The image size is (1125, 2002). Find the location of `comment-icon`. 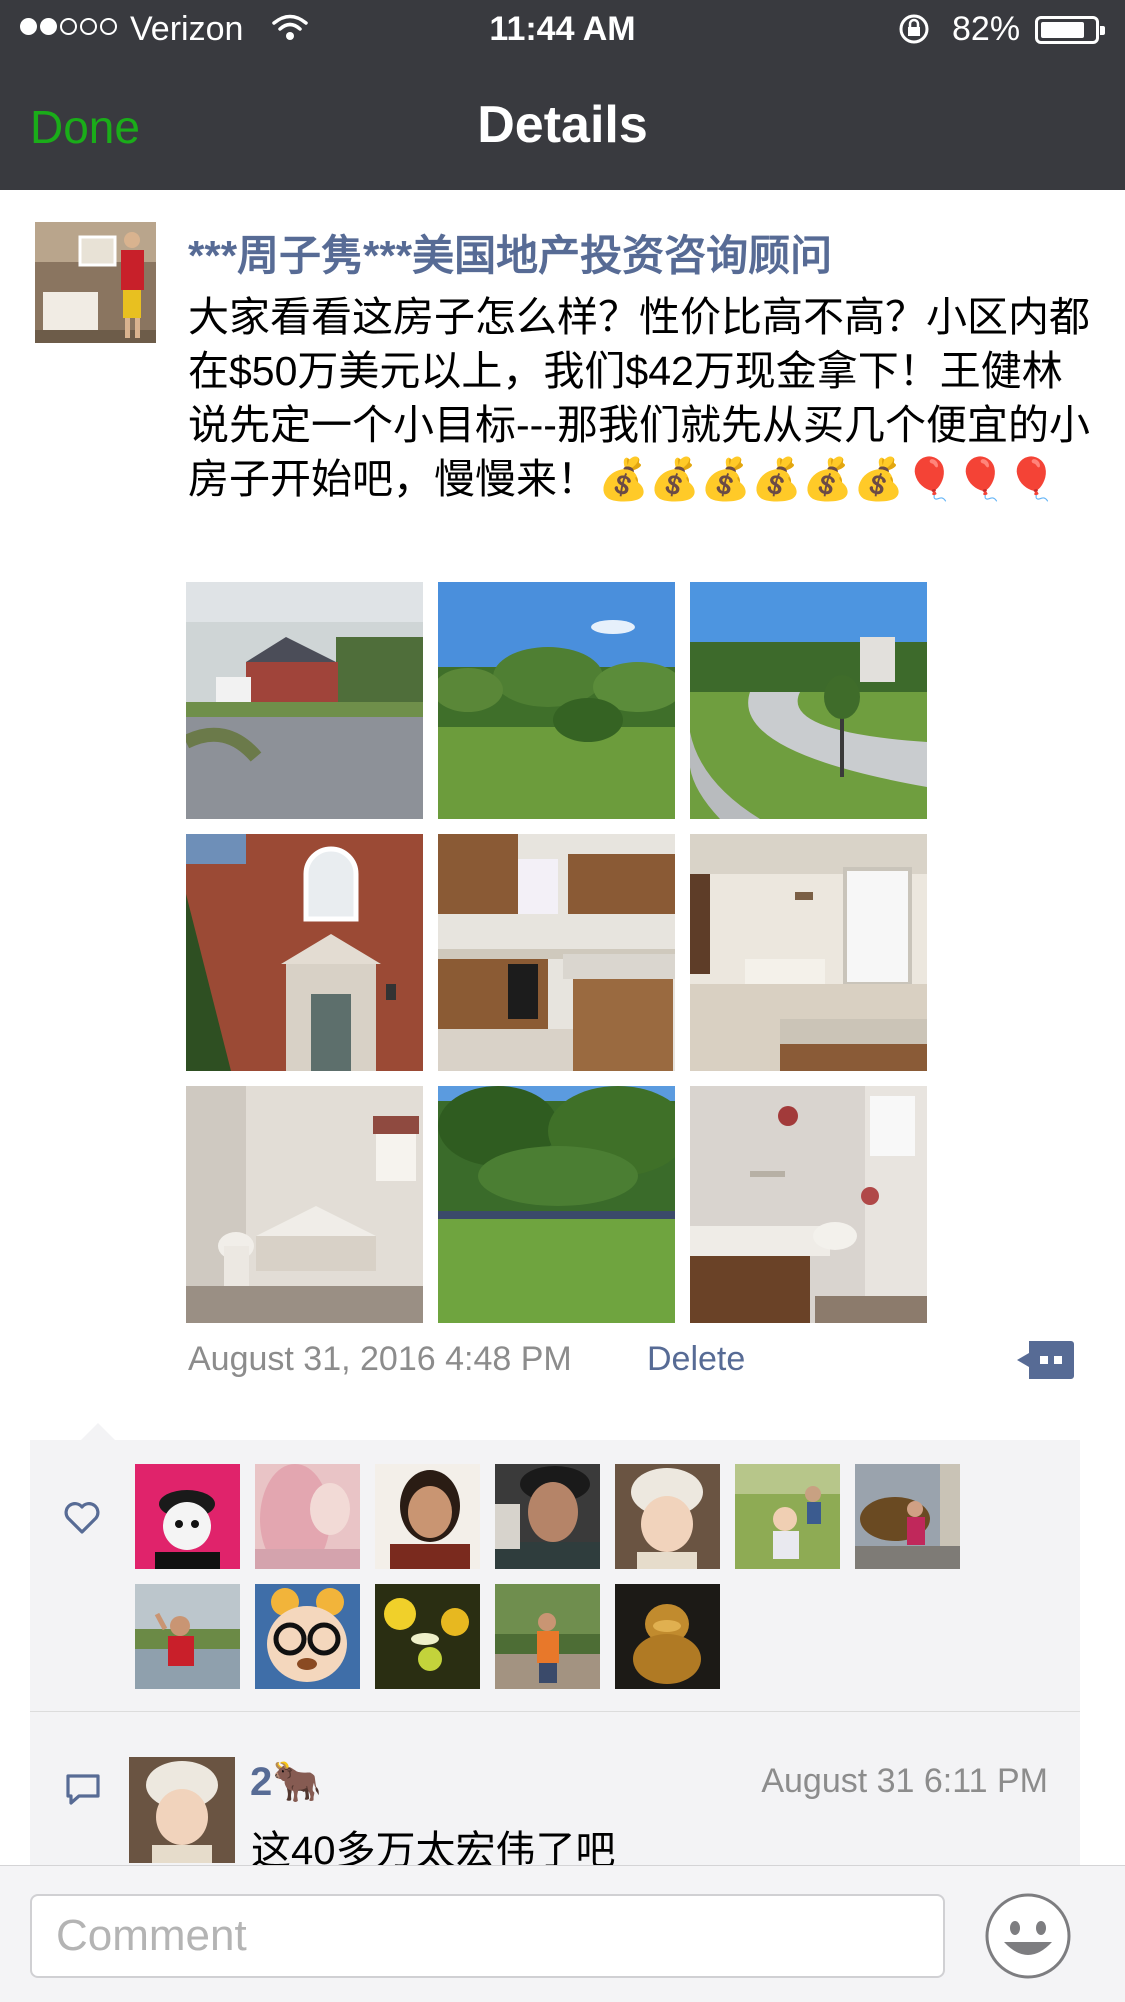

comment-icon is located at coordinates (83, 1789).